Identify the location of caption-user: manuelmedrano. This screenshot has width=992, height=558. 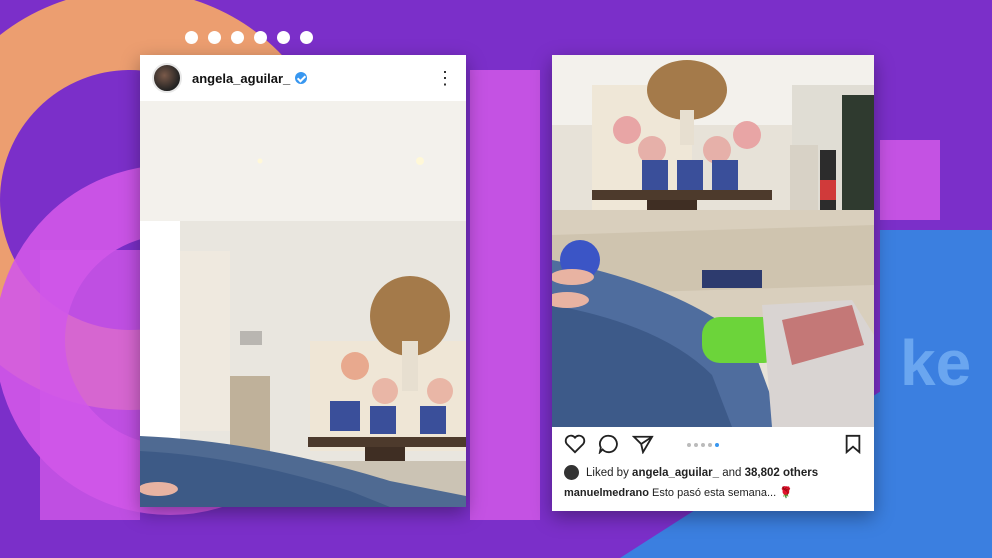
(606, 493).